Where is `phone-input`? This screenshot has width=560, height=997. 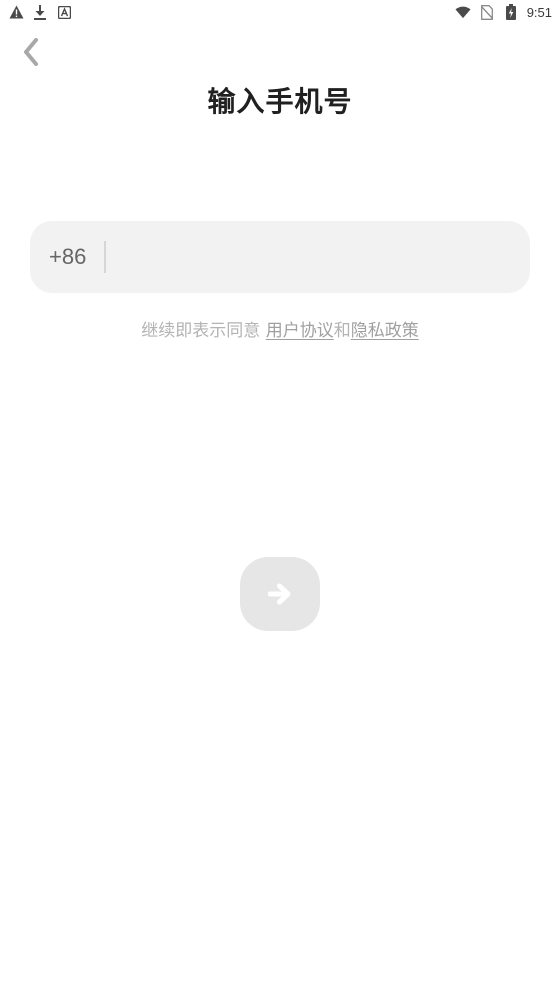 phone-input is located at coordinates (318, 257).